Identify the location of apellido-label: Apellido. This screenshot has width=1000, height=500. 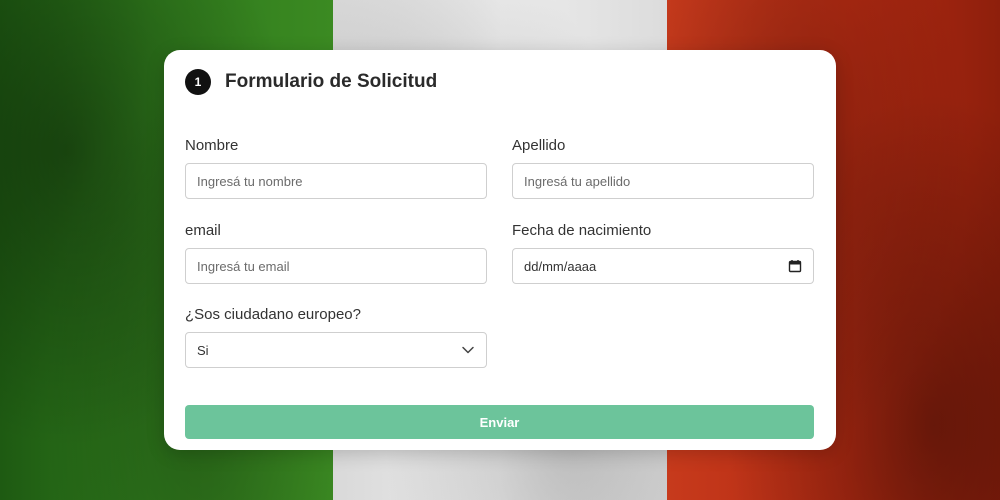
(539, 145).